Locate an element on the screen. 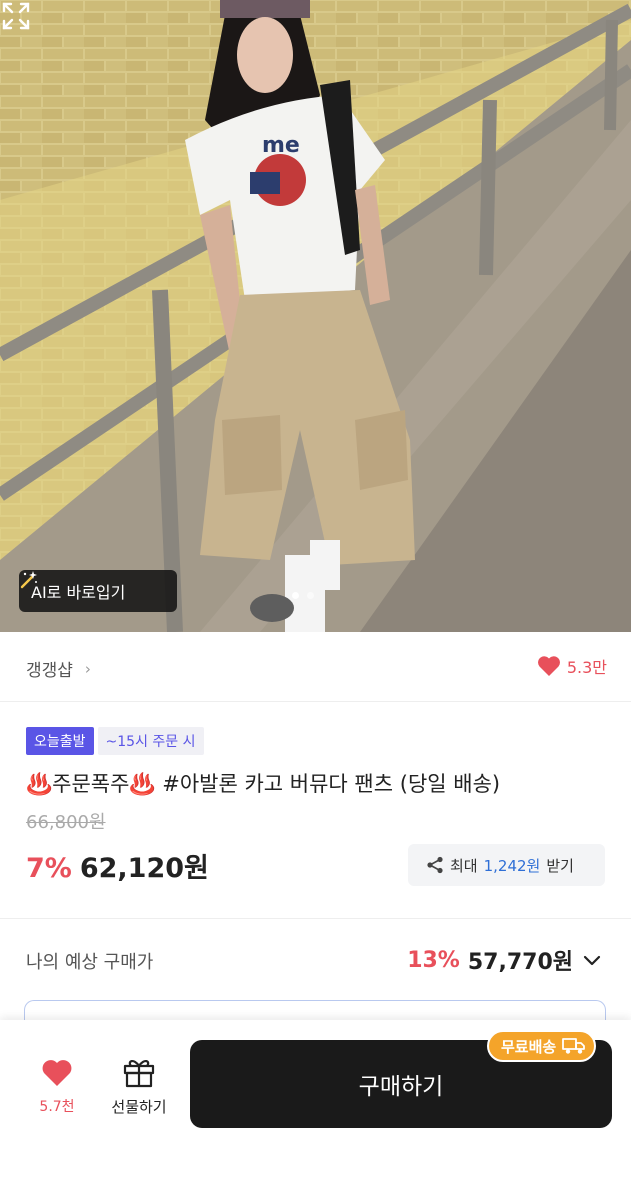 The height and width of the screenshot is (1200, 631). ai-try-on-button: AI로 바로입기 is located at coordinates (98, 591).